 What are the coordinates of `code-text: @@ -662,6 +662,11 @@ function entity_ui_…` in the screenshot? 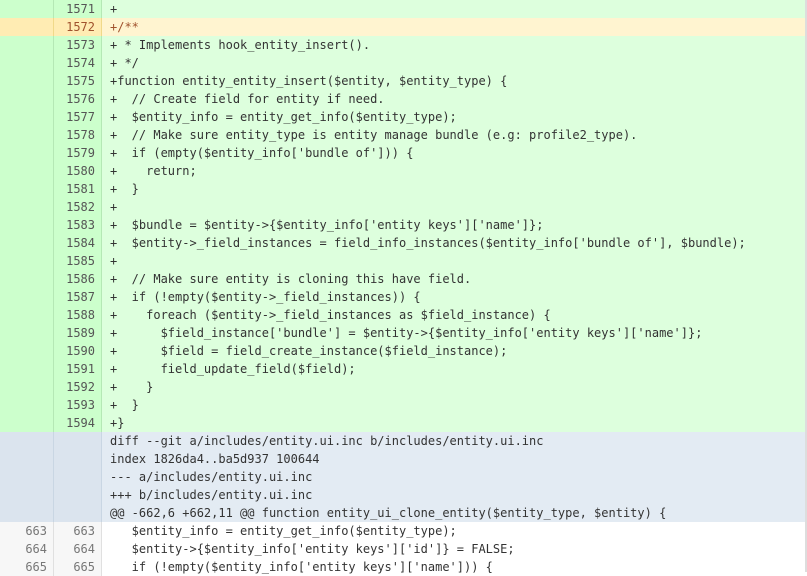 It's located at (388, 513).